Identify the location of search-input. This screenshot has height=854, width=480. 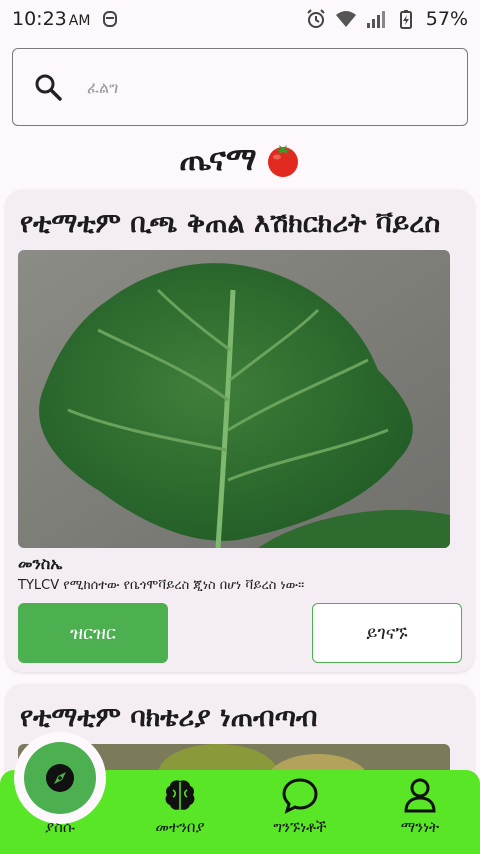
(257, 87).